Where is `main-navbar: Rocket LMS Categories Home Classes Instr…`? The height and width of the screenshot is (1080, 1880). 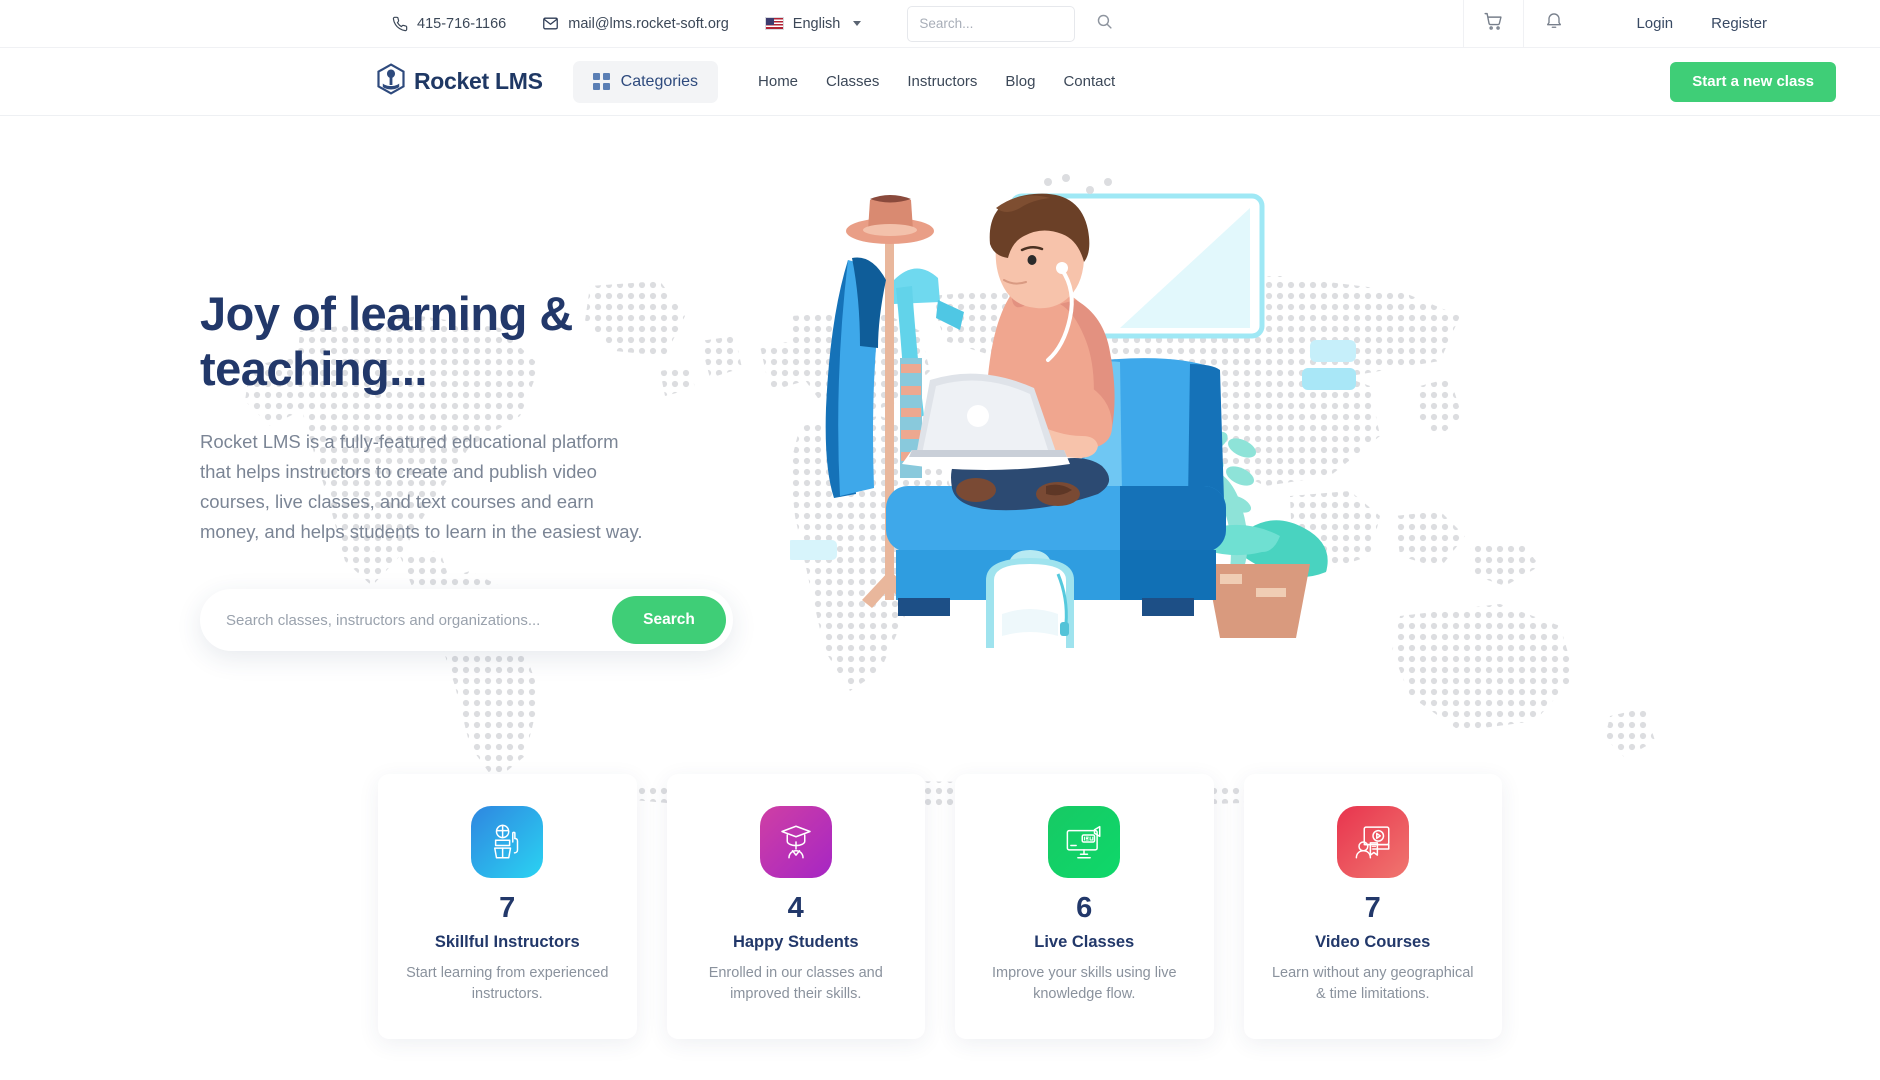 main-navbar: Rocket LMS Categories Home Classes Instr… is located at coordinates (940, 82).